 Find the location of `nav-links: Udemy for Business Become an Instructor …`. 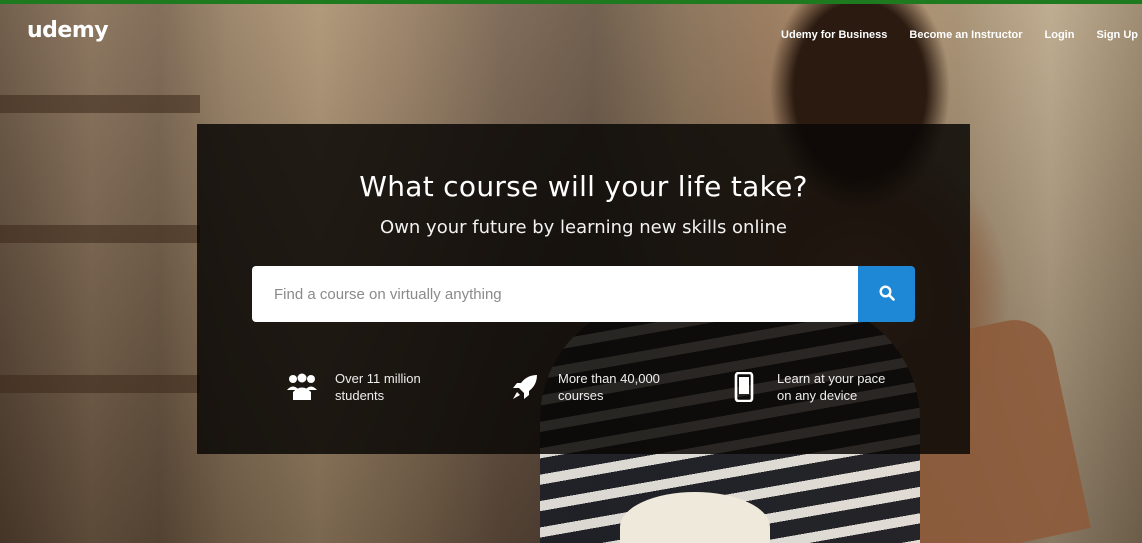

nav-links: Udemy for Business Become an Instructor … is located at coordinates (959, 35).